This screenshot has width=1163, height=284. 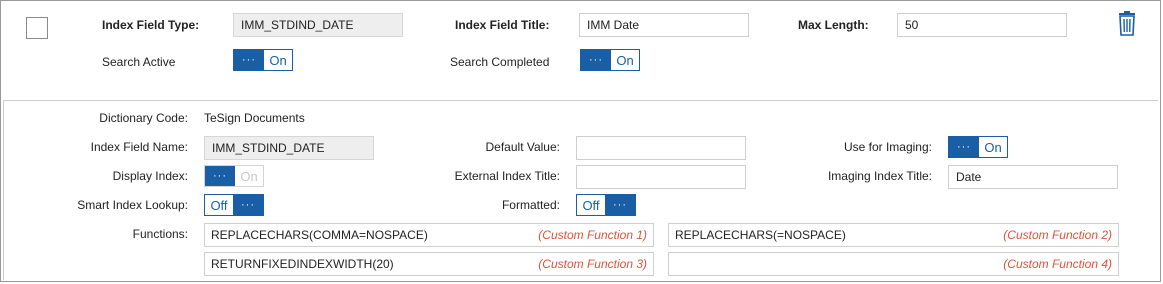 I want to click on function-hint: (Custom Function 1), so click(x=592, y=235).